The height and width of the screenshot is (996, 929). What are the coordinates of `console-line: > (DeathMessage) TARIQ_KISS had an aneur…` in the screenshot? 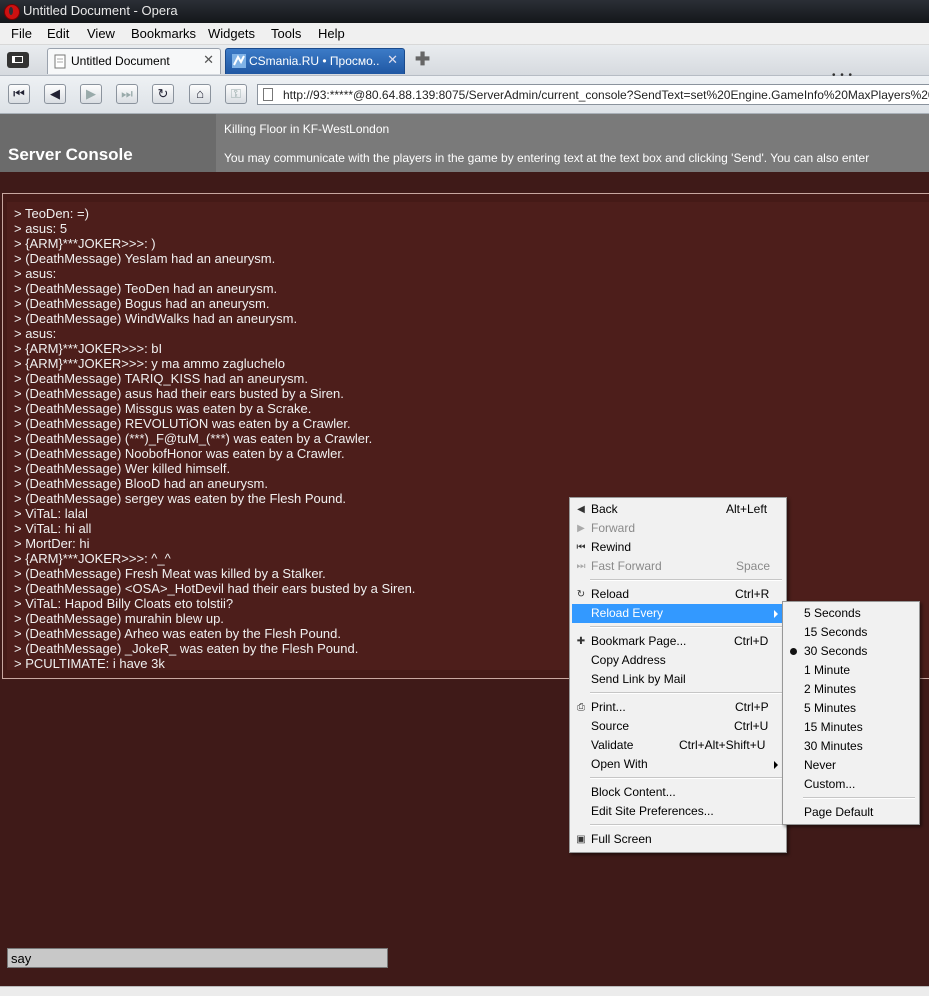 It's located at (161, 378).